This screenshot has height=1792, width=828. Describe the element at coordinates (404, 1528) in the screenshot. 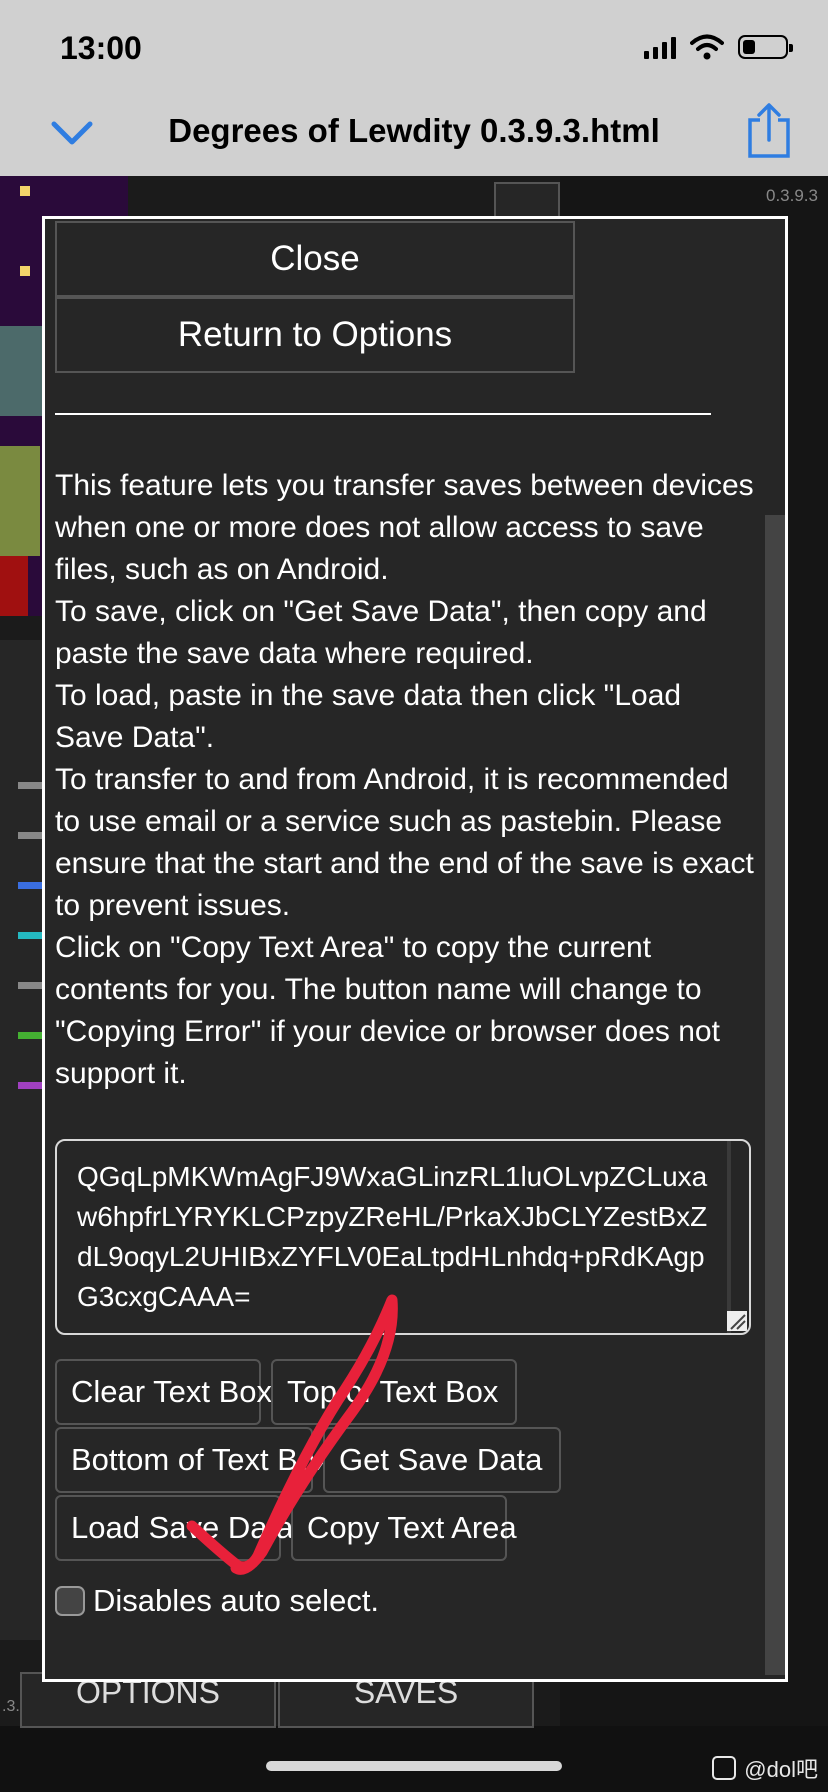

I see `copy-text-area-button: Copy Text Area` at that location.